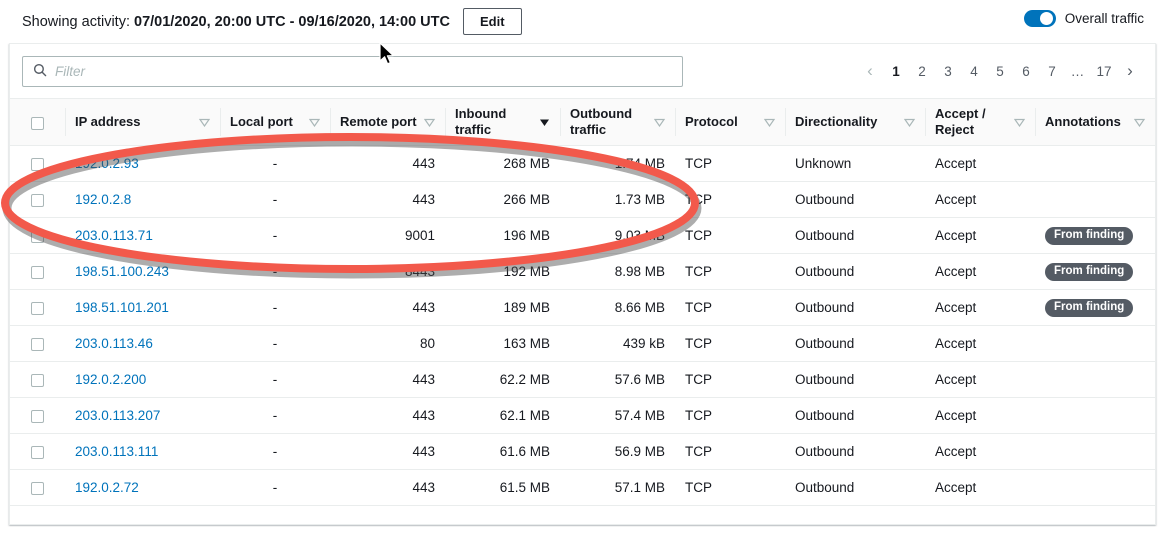  Describe the element at coordinates (116, 451) in the screenshot. I see `ip-address-link: 203.0.113.111` at that location.